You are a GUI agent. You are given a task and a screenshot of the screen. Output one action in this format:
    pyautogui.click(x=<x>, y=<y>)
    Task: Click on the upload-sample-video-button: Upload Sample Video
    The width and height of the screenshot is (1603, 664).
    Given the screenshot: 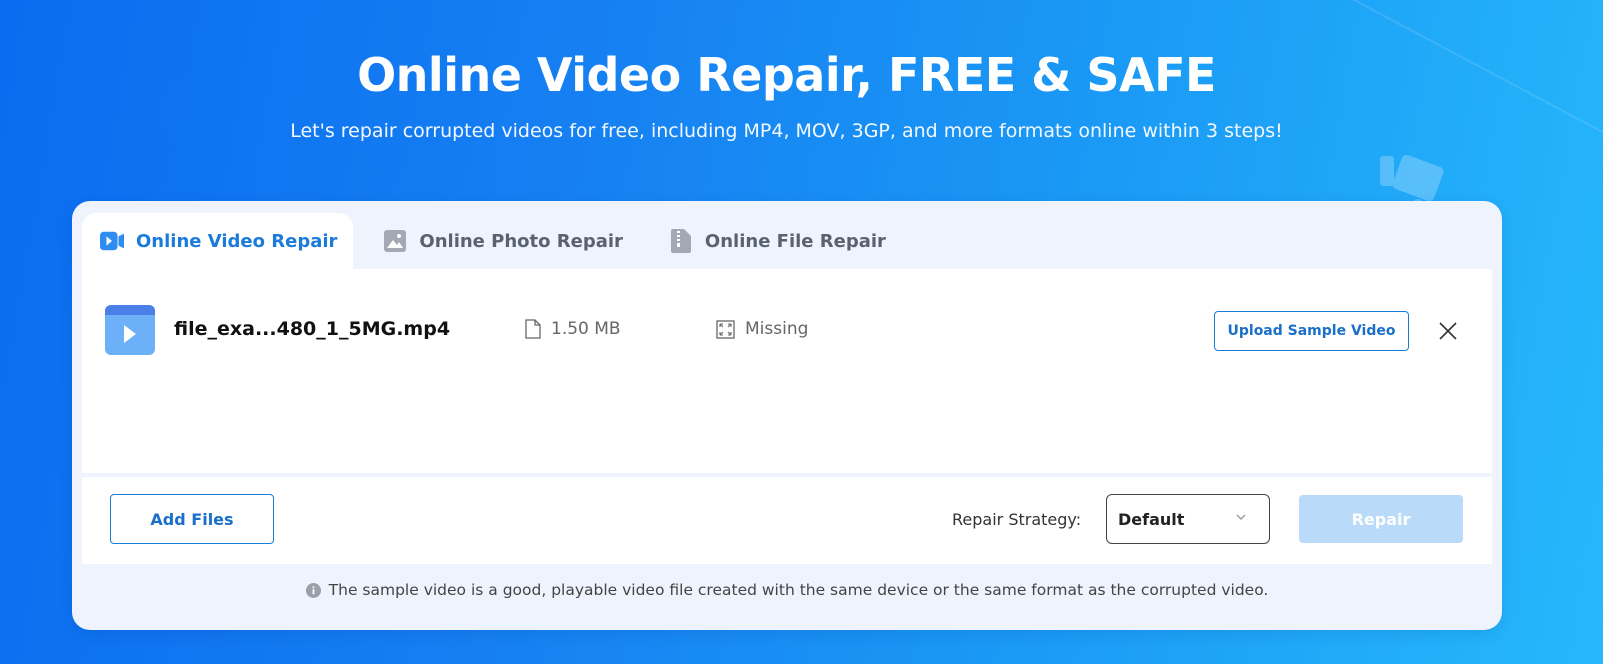 What is the action you would take?
    pyautogui.click(x=1311, y=331)
    